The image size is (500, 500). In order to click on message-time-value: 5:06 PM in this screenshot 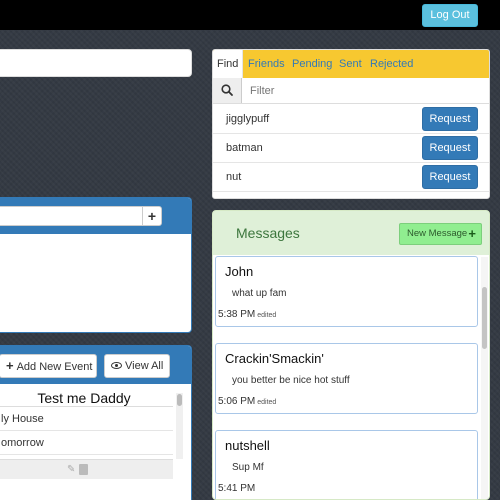, I will do `click(237, 401)`.